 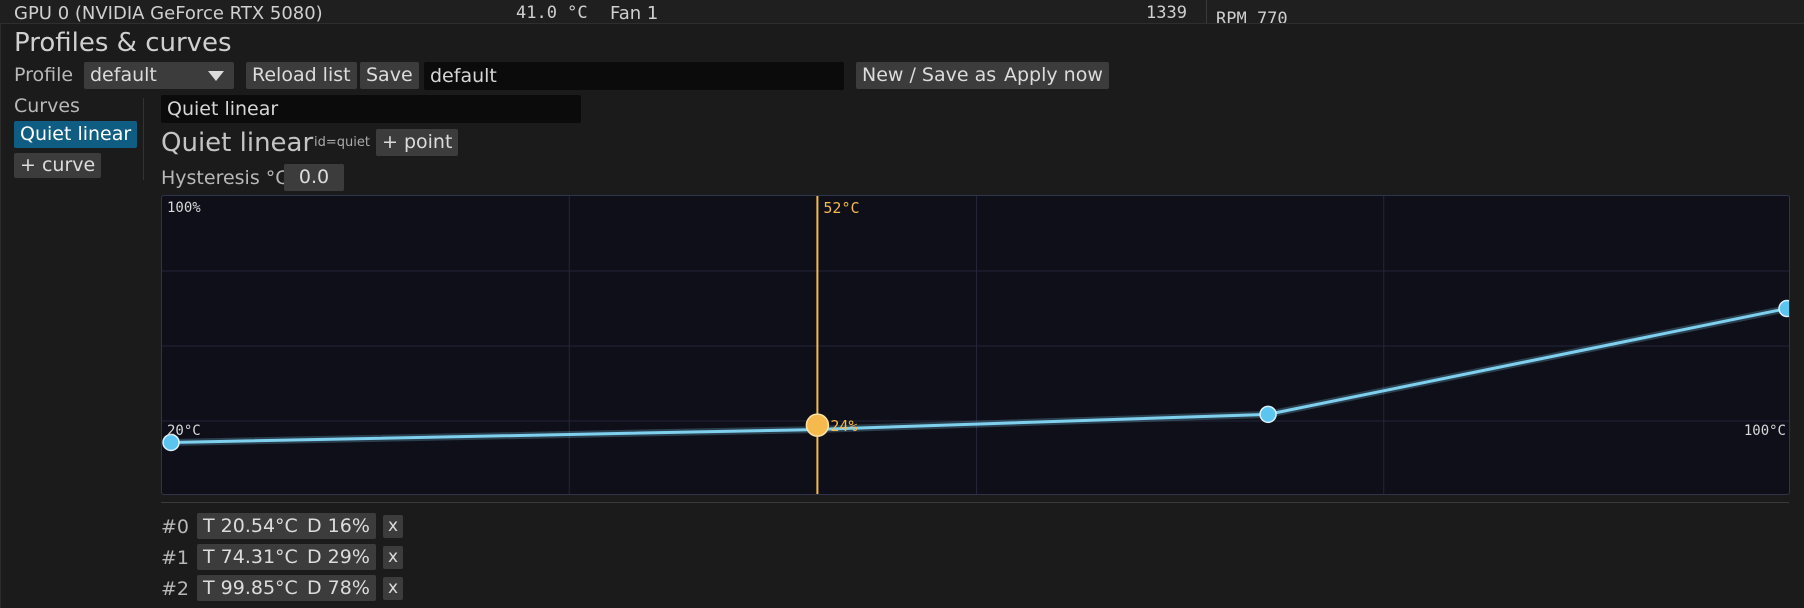 I want to click on profile-name-input: default, so click(x=634, y=76).